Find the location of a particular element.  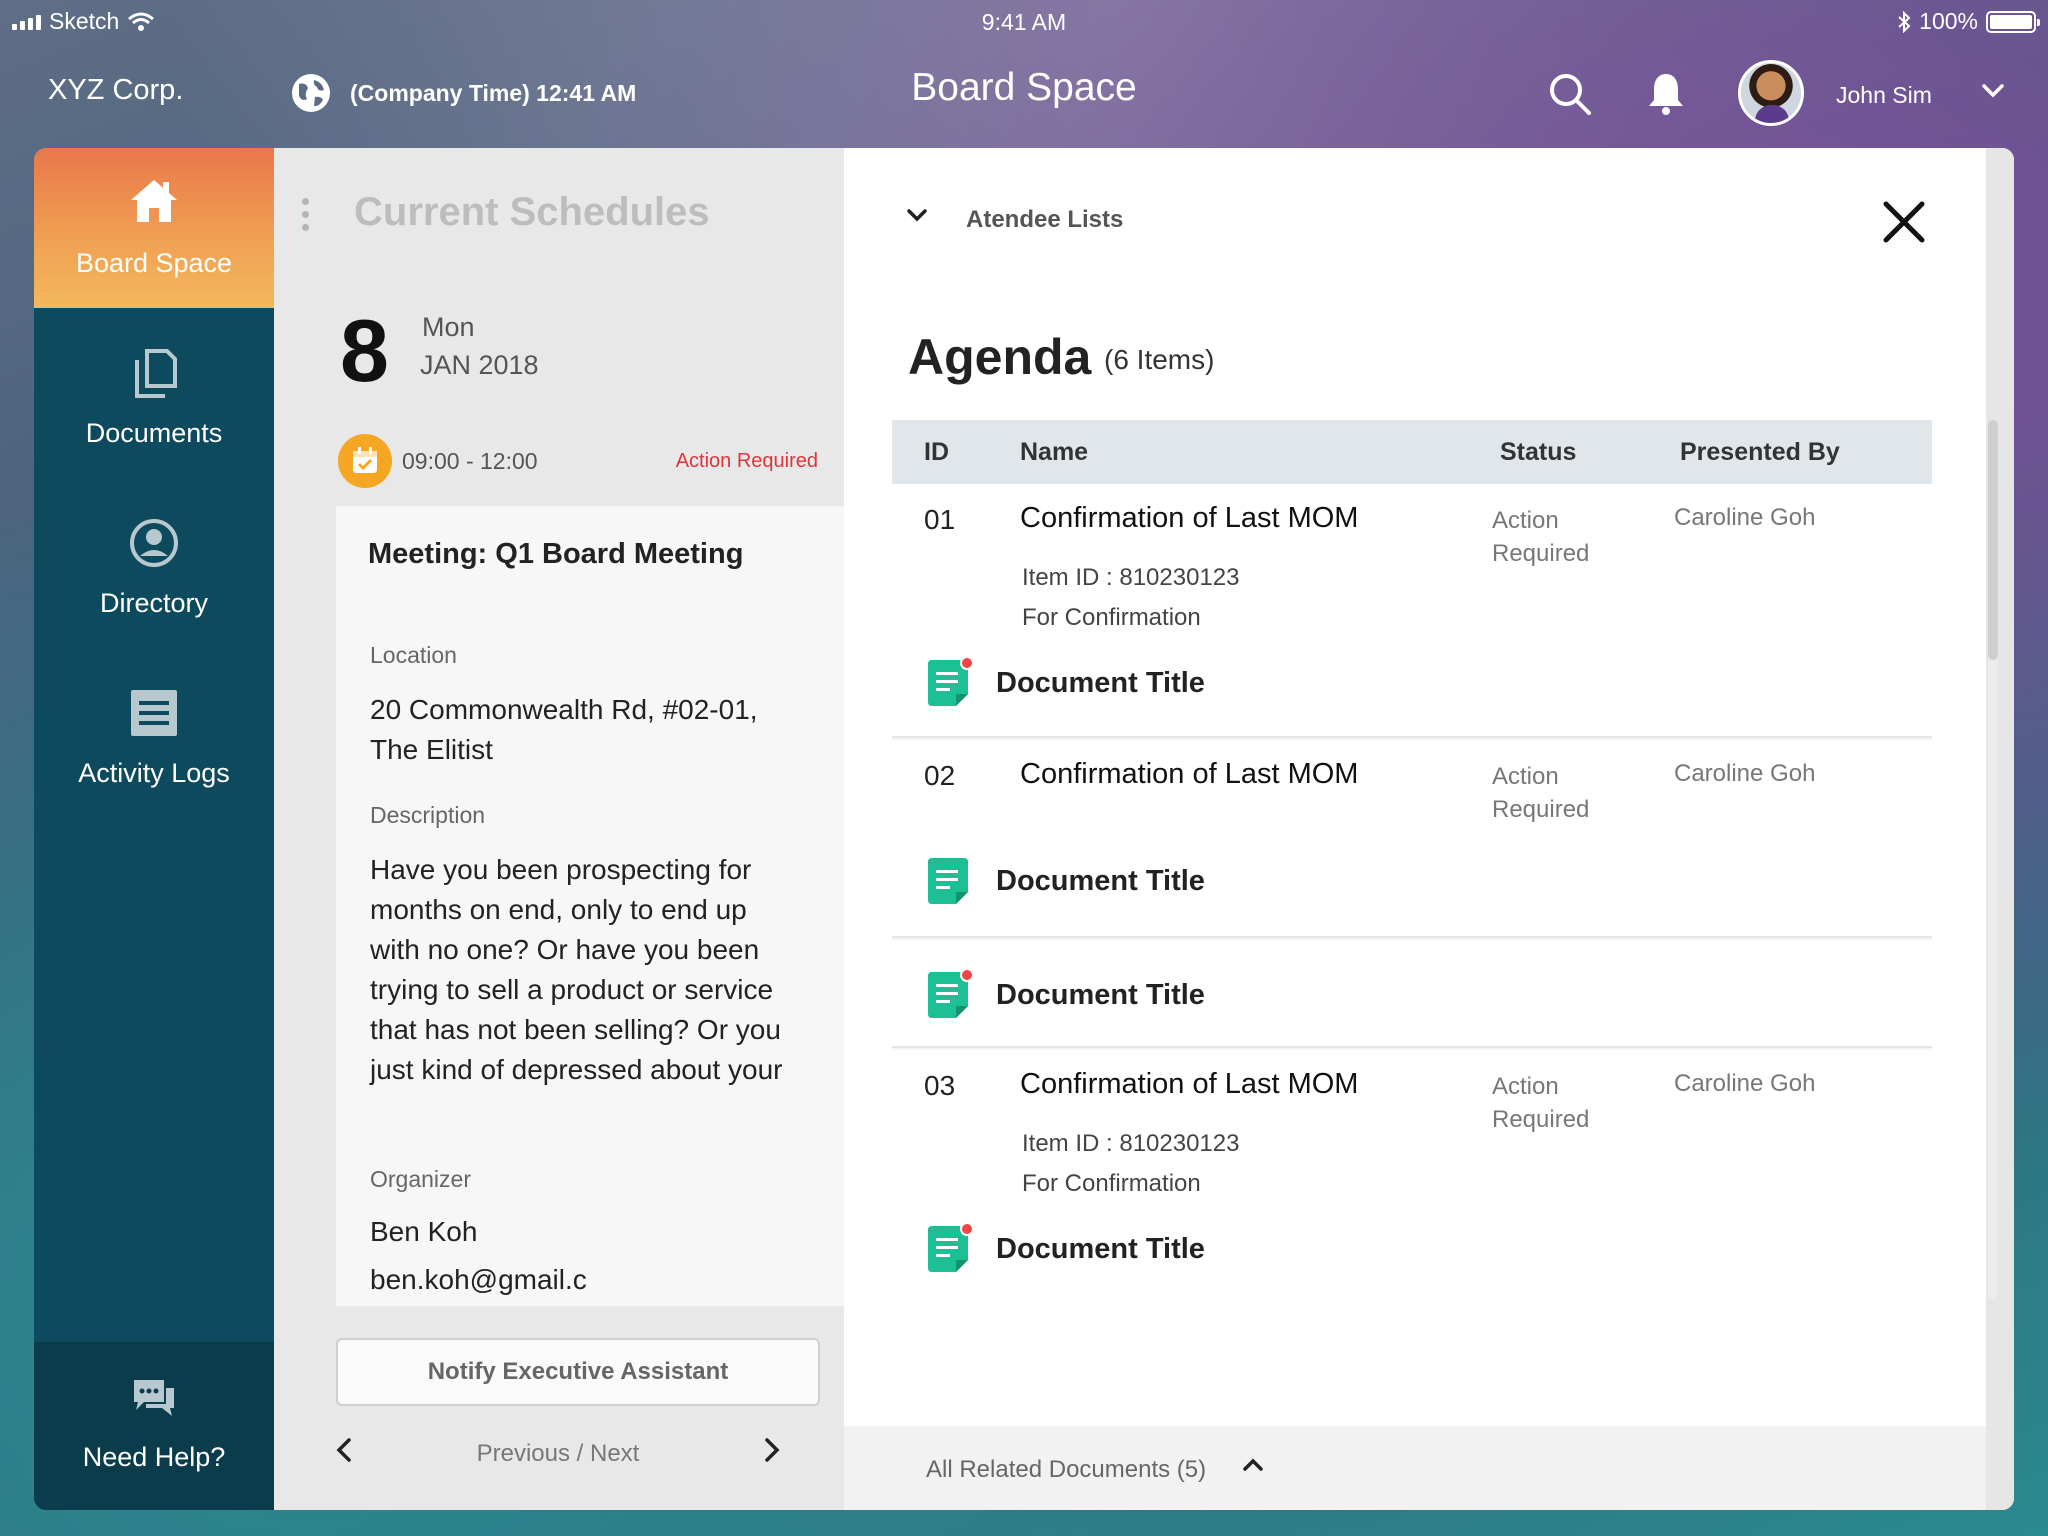

status-right: 100% is located at coordinates (1968, 21).